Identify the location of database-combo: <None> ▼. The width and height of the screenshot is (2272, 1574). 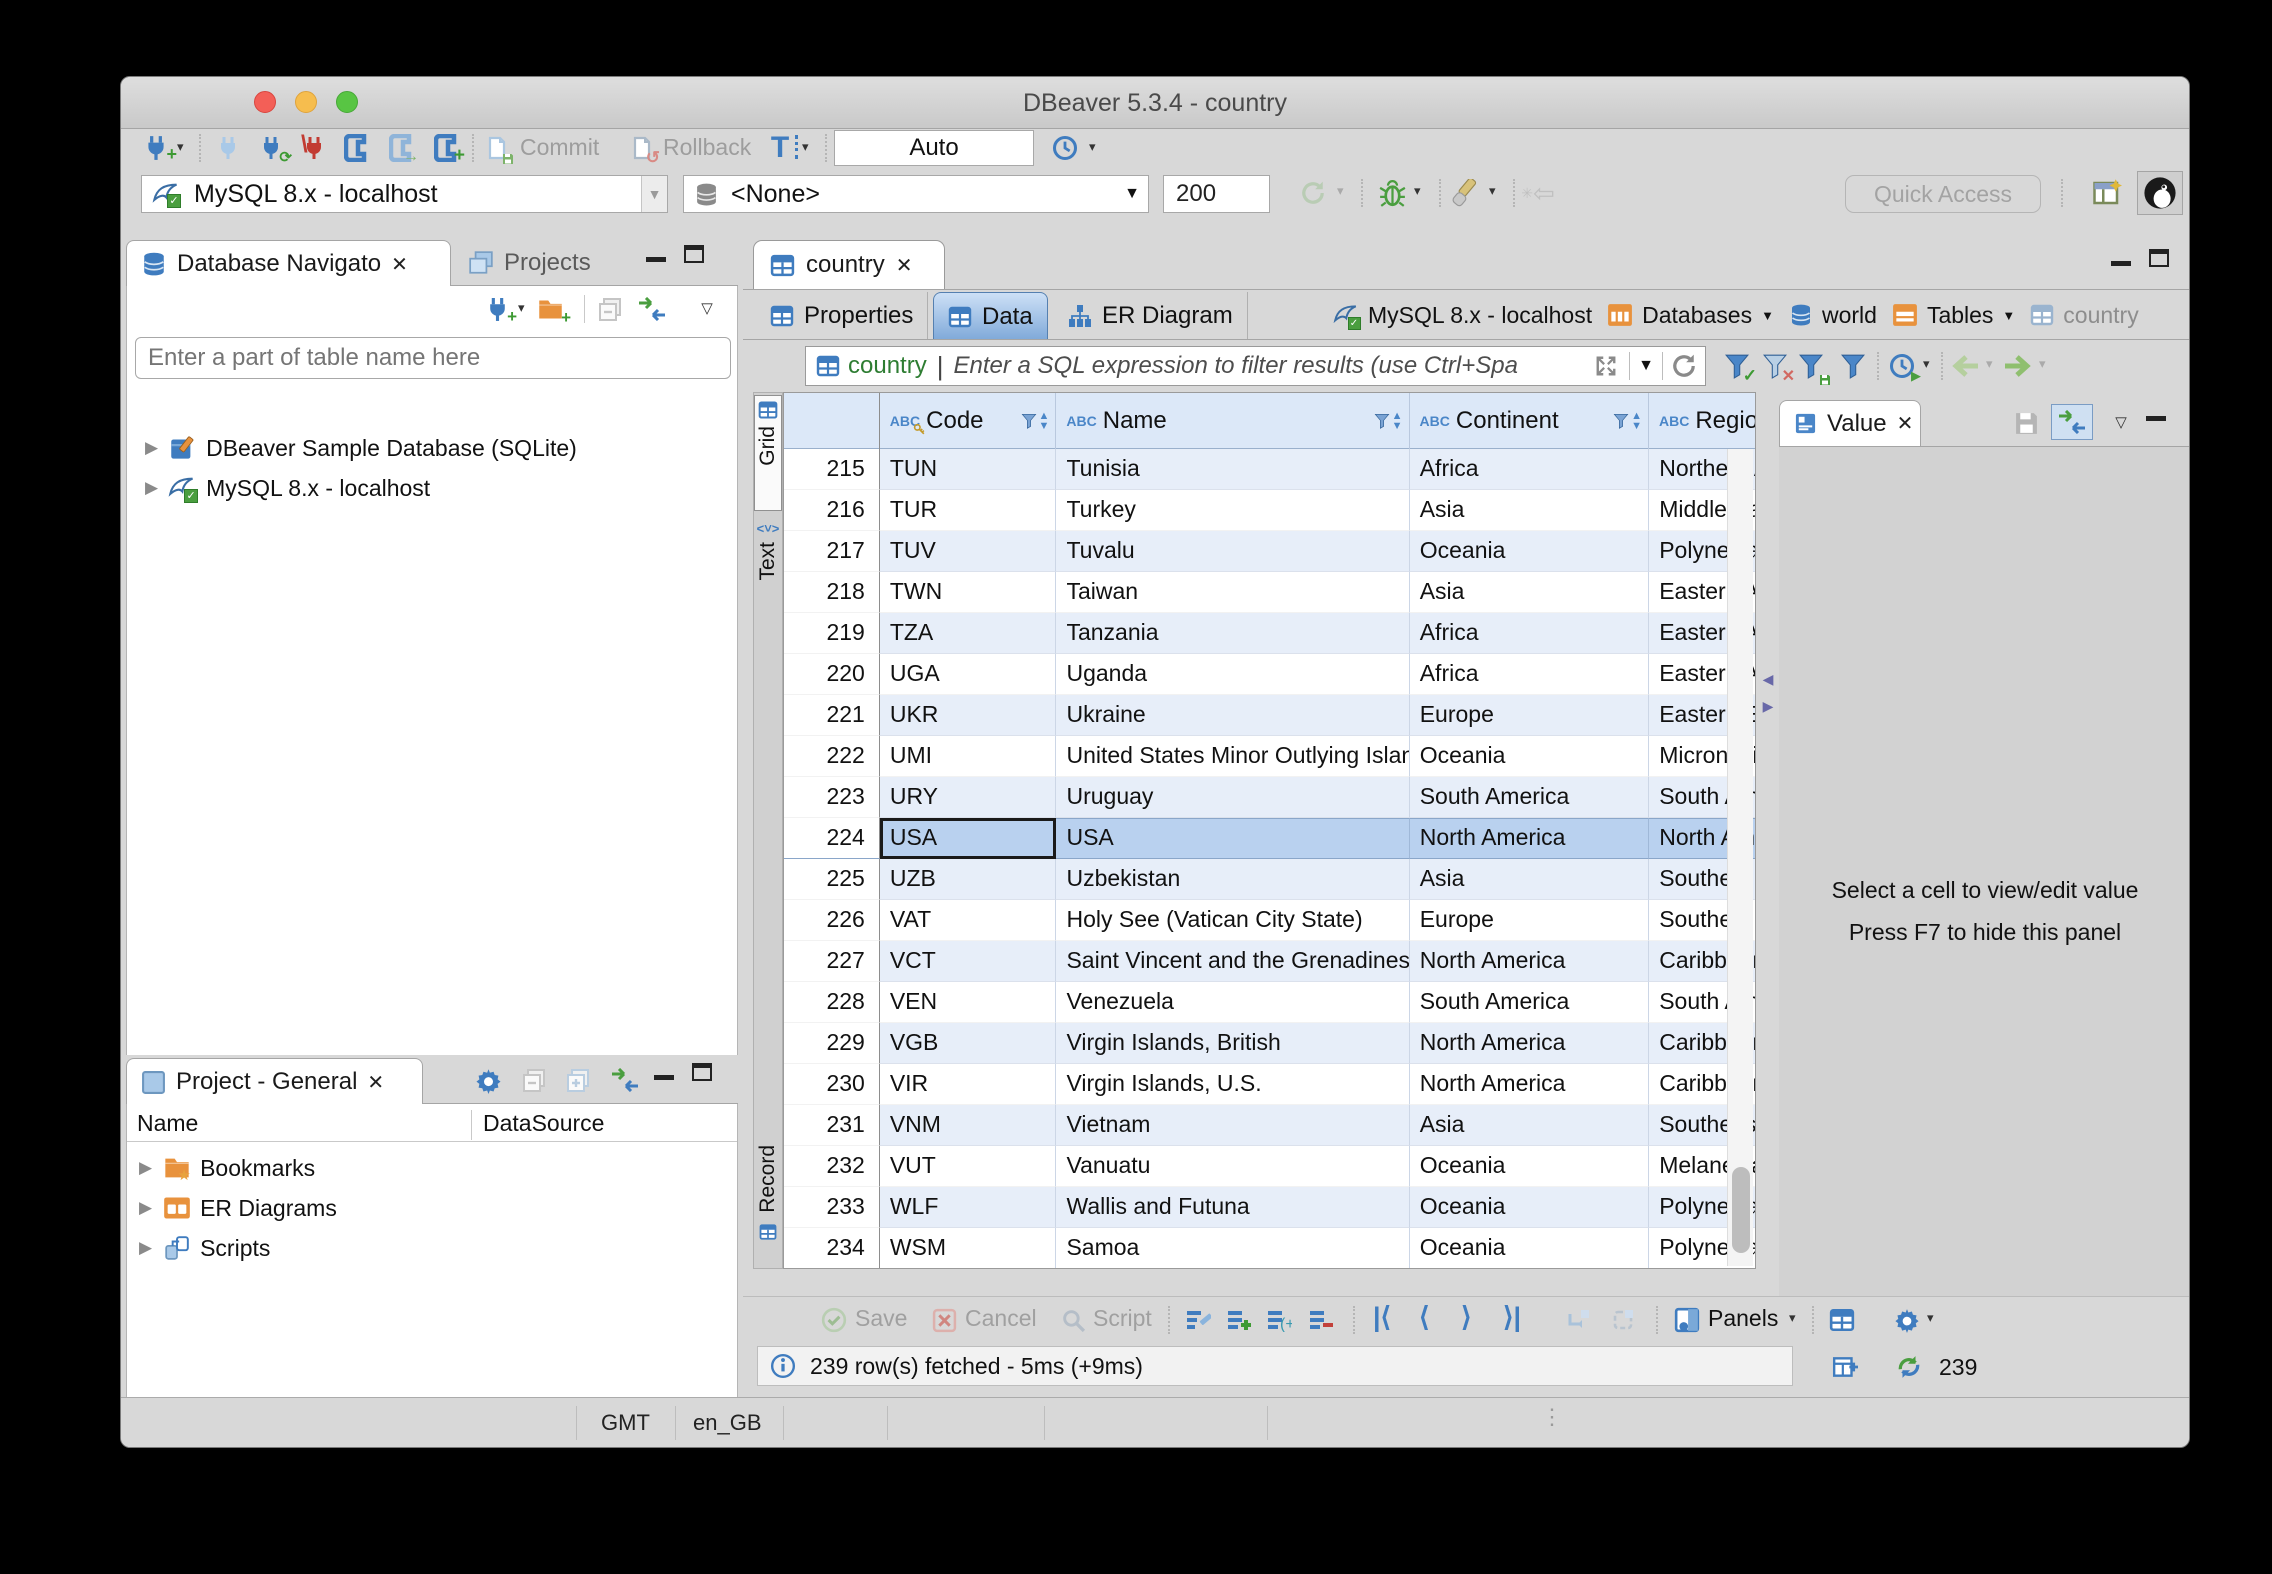
(916, 194).